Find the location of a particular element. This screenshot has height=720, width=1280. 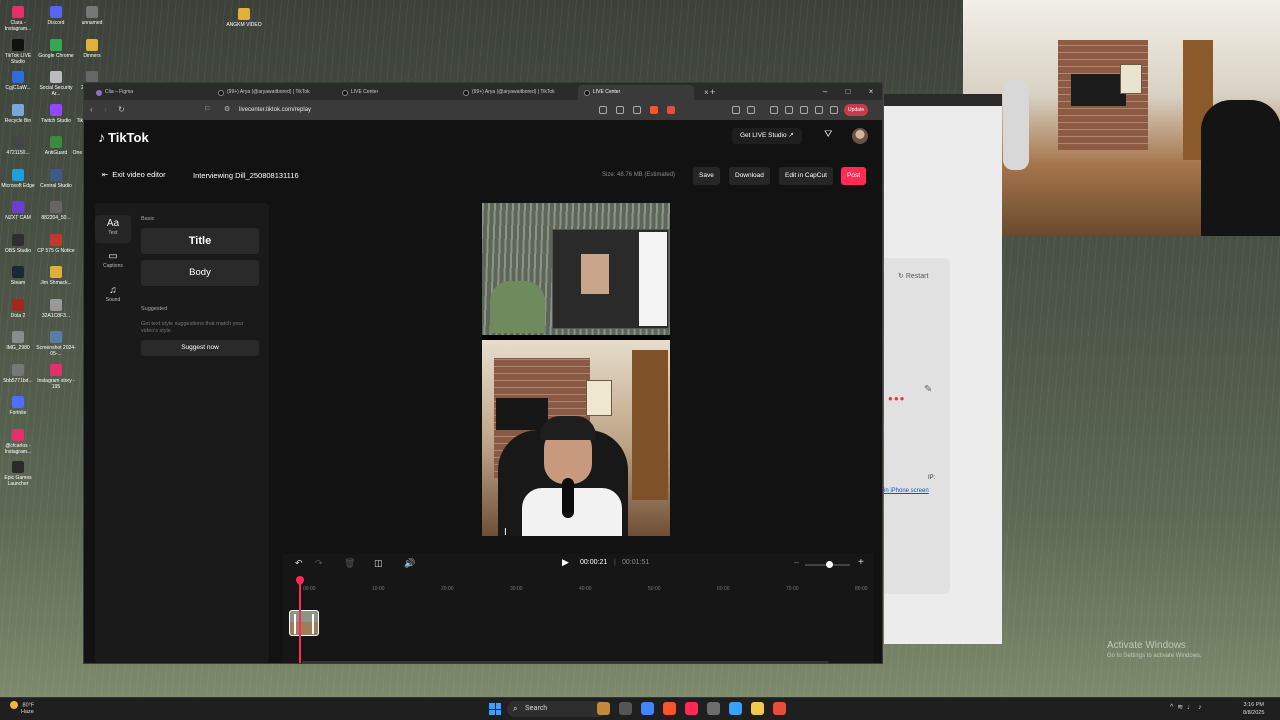

desktop-icon: Instagram story - 195 is located at coordinates (56, 376).